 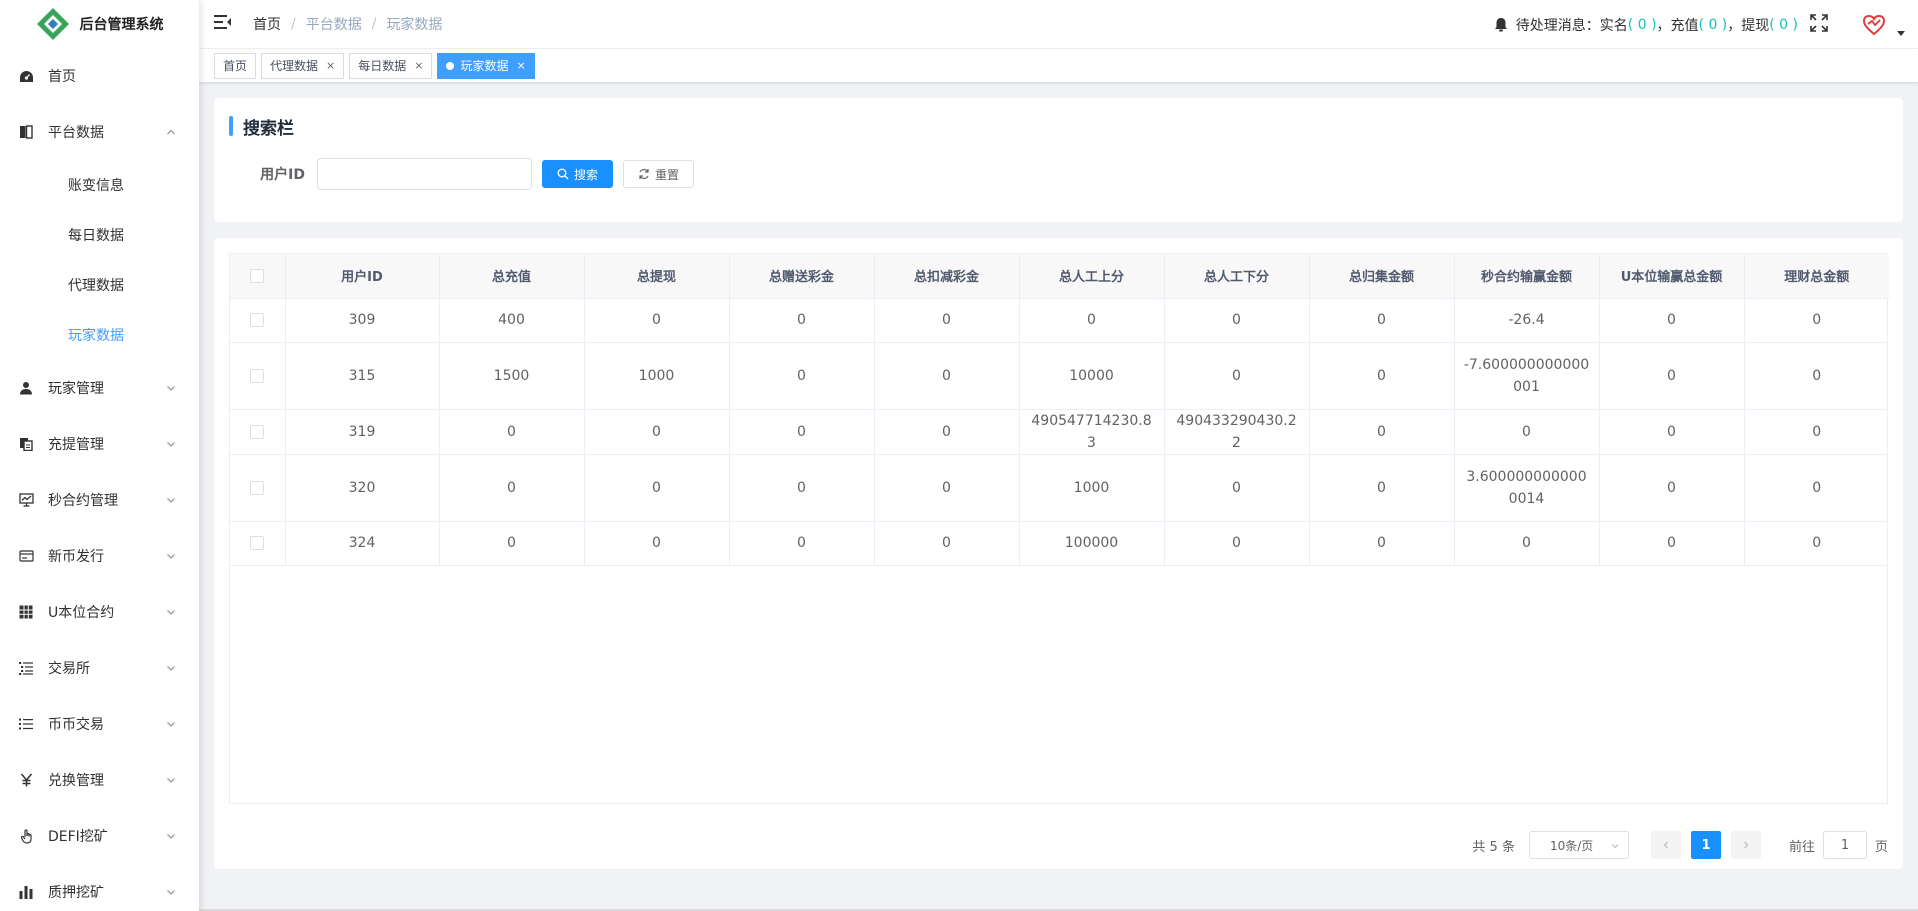 I want to click on page-size-select: 10条/页, so click(x=1578, y=845).